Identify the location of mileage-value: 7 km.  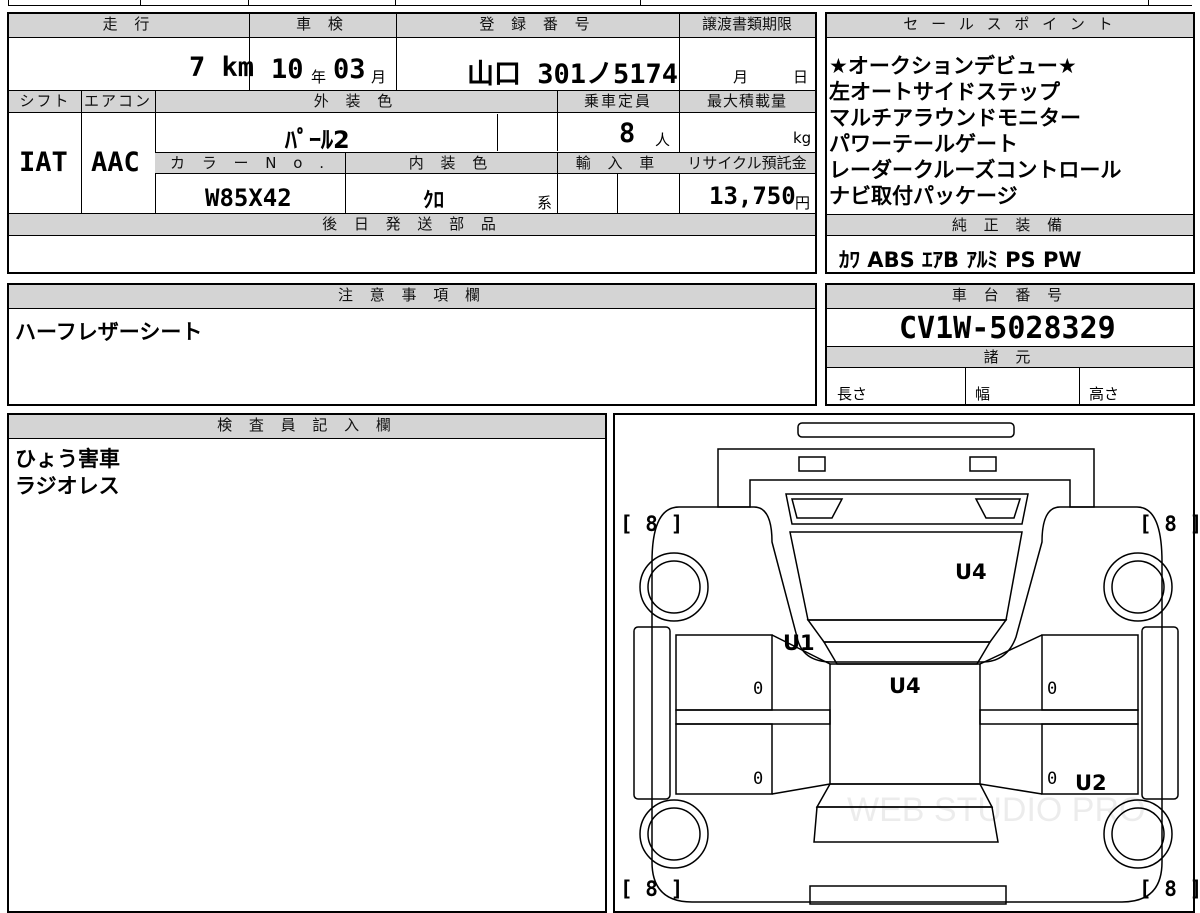
(222, 67).